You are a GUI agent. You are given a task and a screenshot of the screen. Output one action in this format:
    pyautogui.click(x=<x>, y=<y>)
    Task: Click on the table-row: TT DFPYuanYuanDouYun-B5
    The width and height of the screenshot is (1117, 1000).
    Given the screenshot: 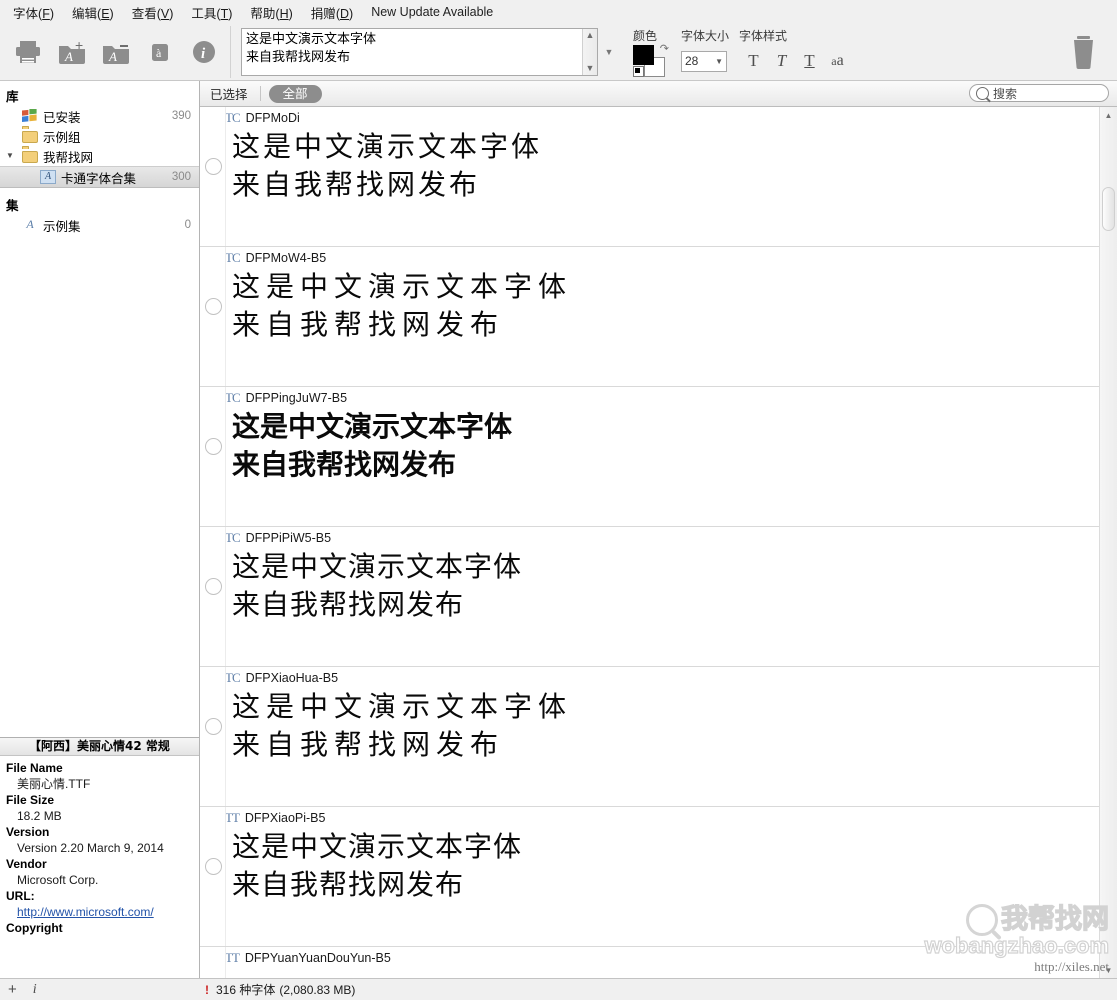 What is the action you would take?
    pyautogui.click(x=649, y=962)
    